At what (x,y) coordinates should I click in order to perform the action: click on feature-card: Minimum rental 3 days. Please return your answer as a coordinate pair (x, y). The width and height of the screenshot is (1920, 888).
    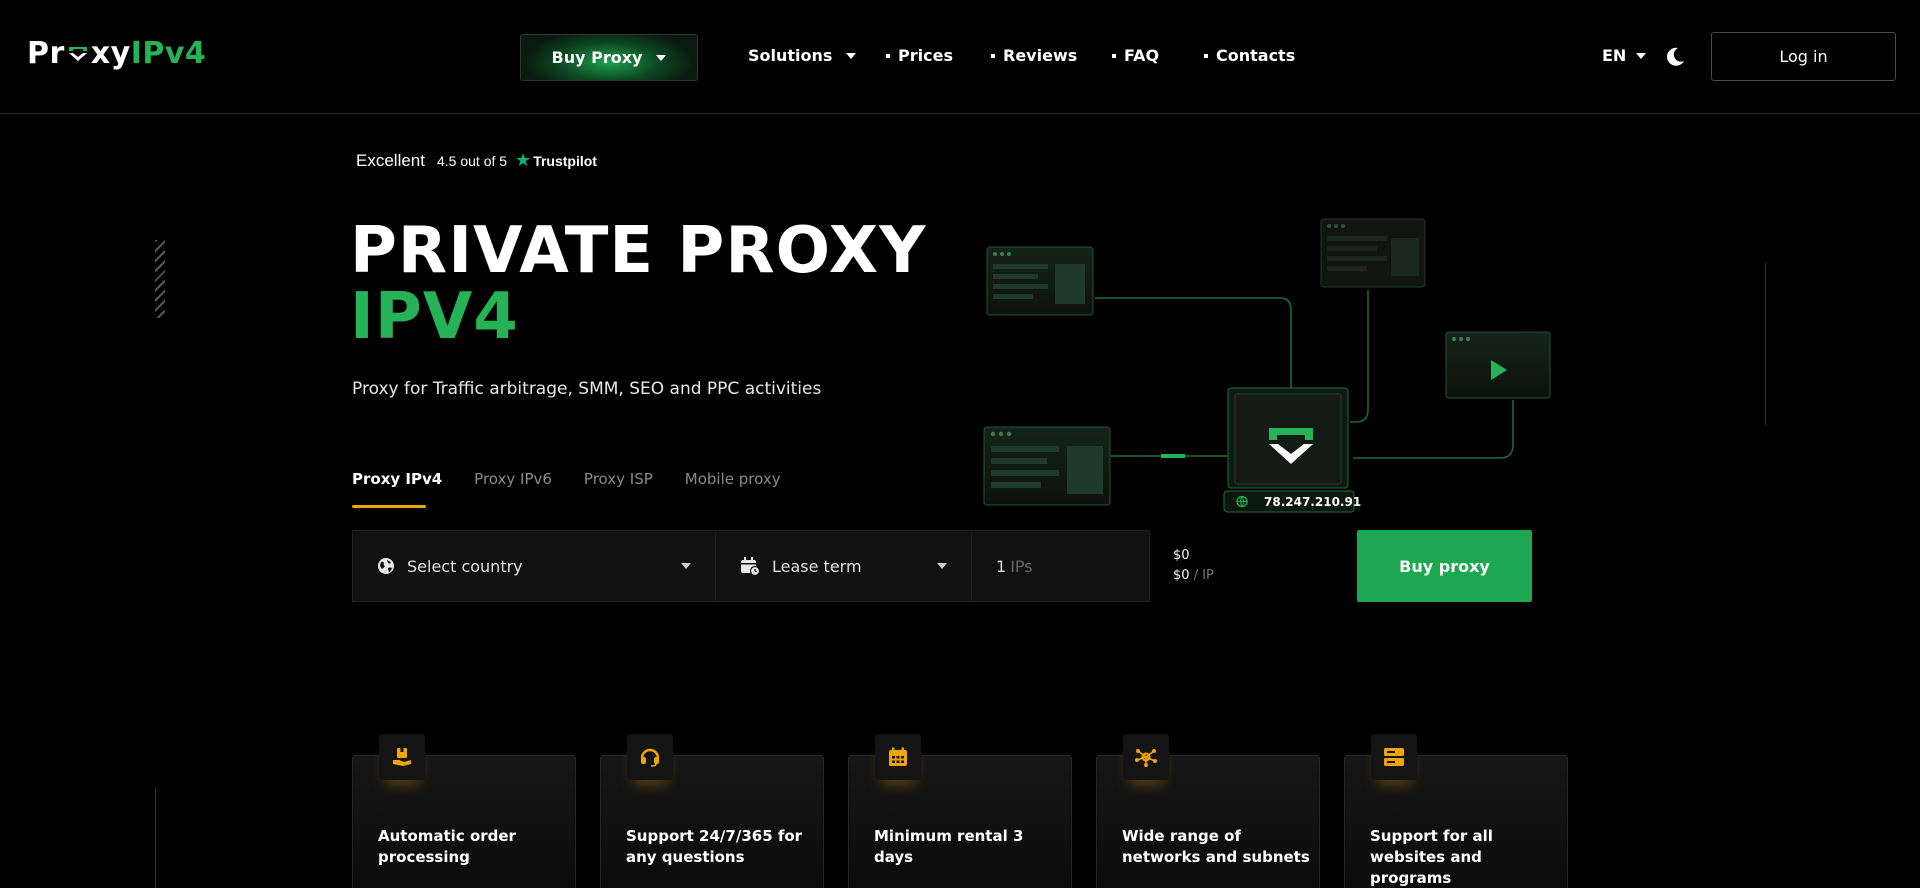
    Looking at the image, I should click on (960, 811).